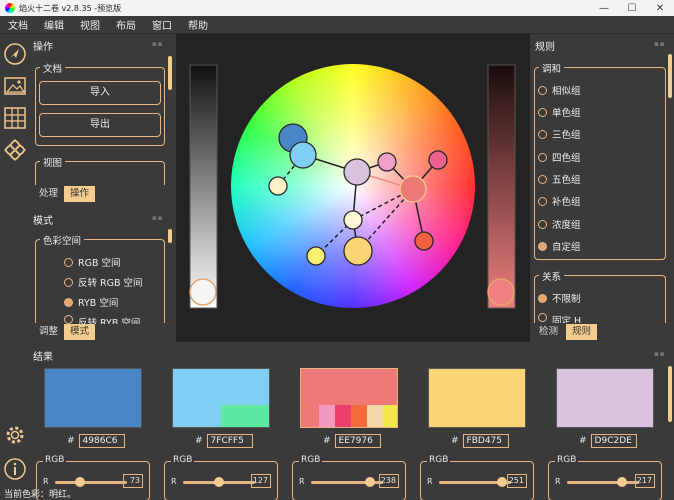 The image size is (674, 500). I want to click on rgb-label: RGB, so click(55, 460).